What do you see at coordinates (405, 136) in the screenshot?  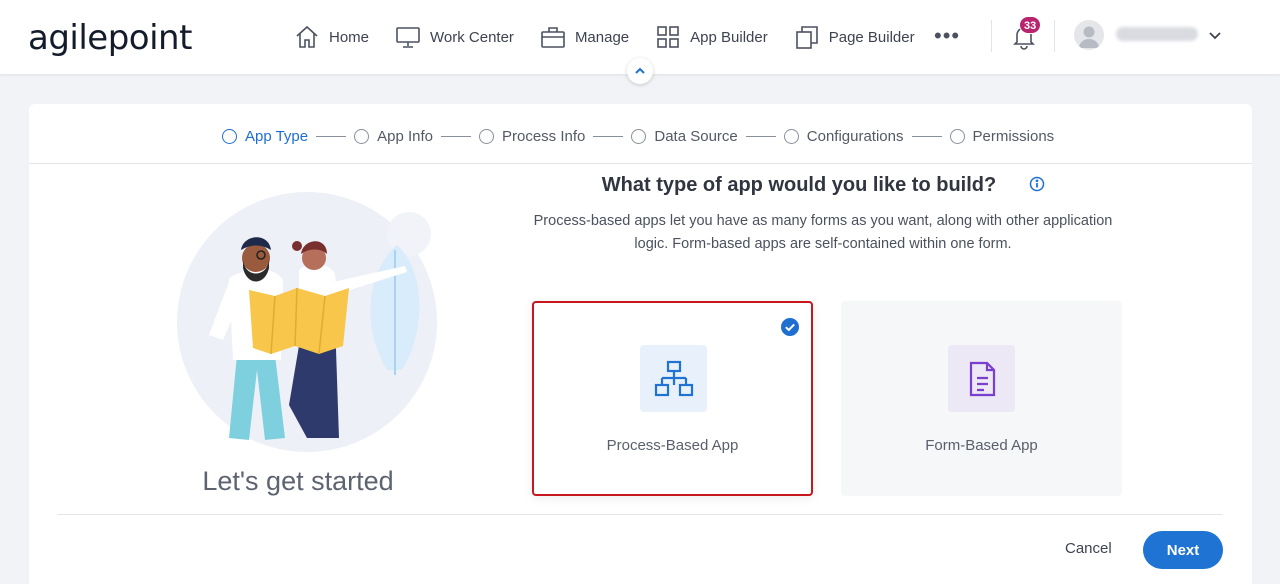 I see `step-label: App Info` at bounding box center [405, 136].